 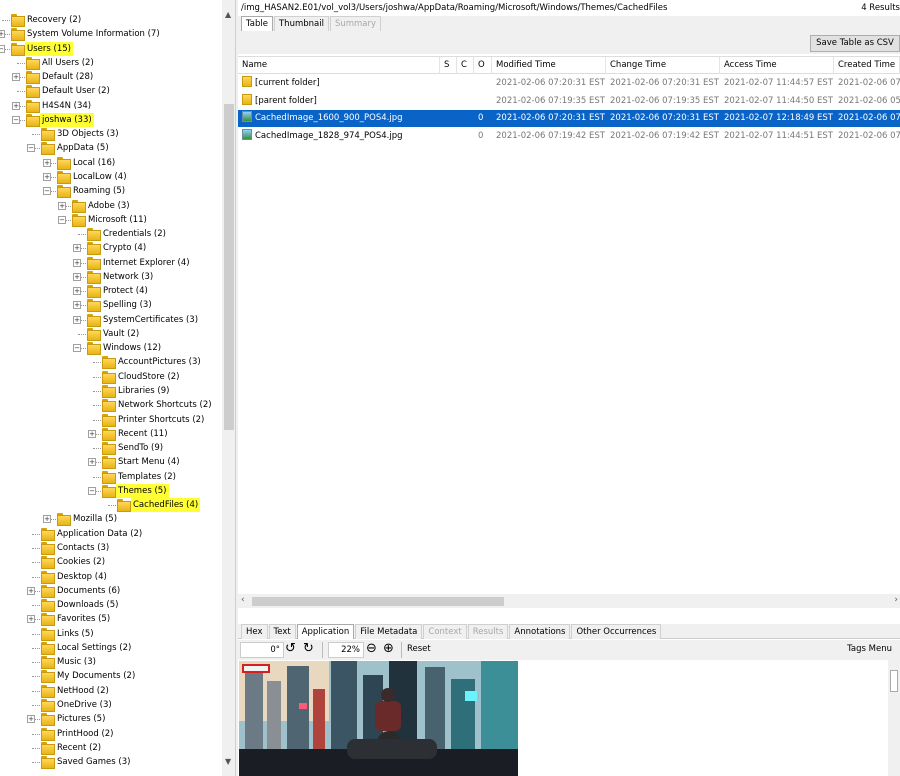 I want to click on tree-node: Printer Shortcuts (2), so click(x=111, y=420).